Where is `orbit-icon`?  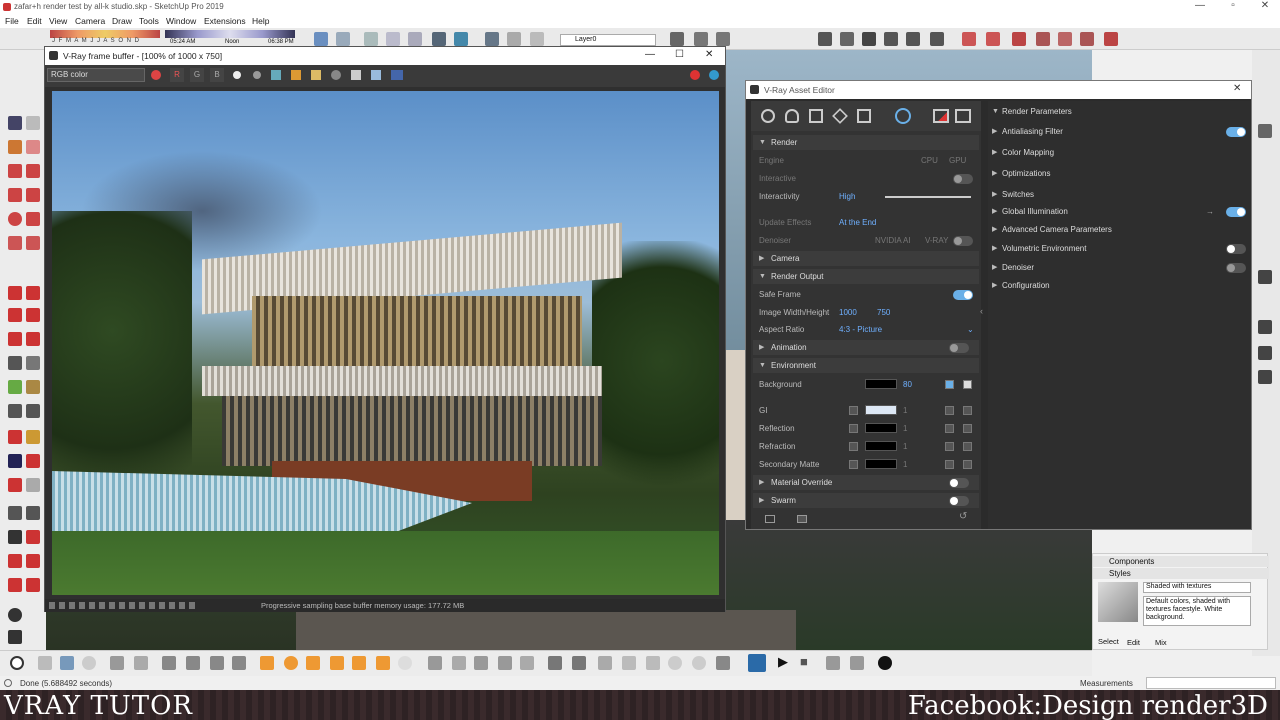
orbit-icon is located at coordinates (15, 437).